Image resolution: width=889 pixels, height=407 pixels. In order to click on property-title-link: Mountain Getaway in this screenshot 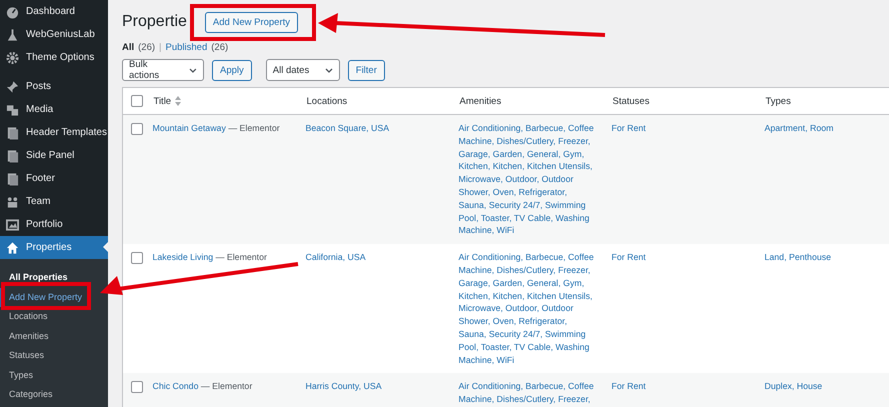, I will do `click(189, 128)`.